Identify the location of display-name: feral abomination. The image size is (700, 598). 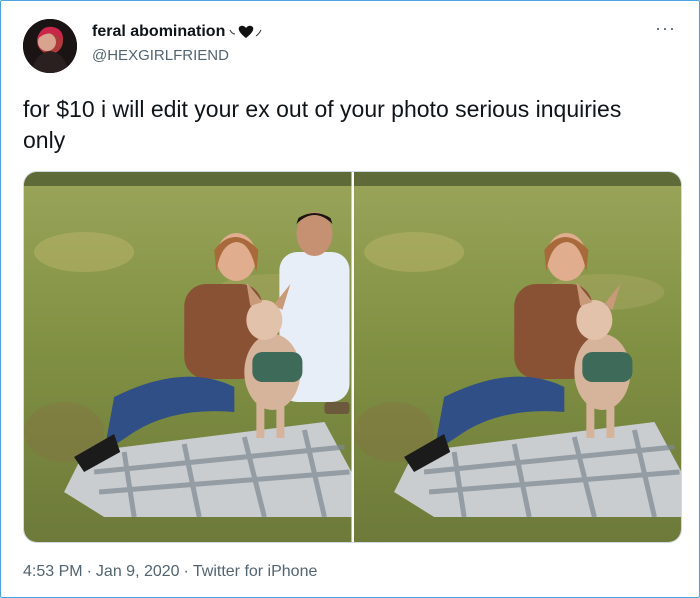
(178, 32).